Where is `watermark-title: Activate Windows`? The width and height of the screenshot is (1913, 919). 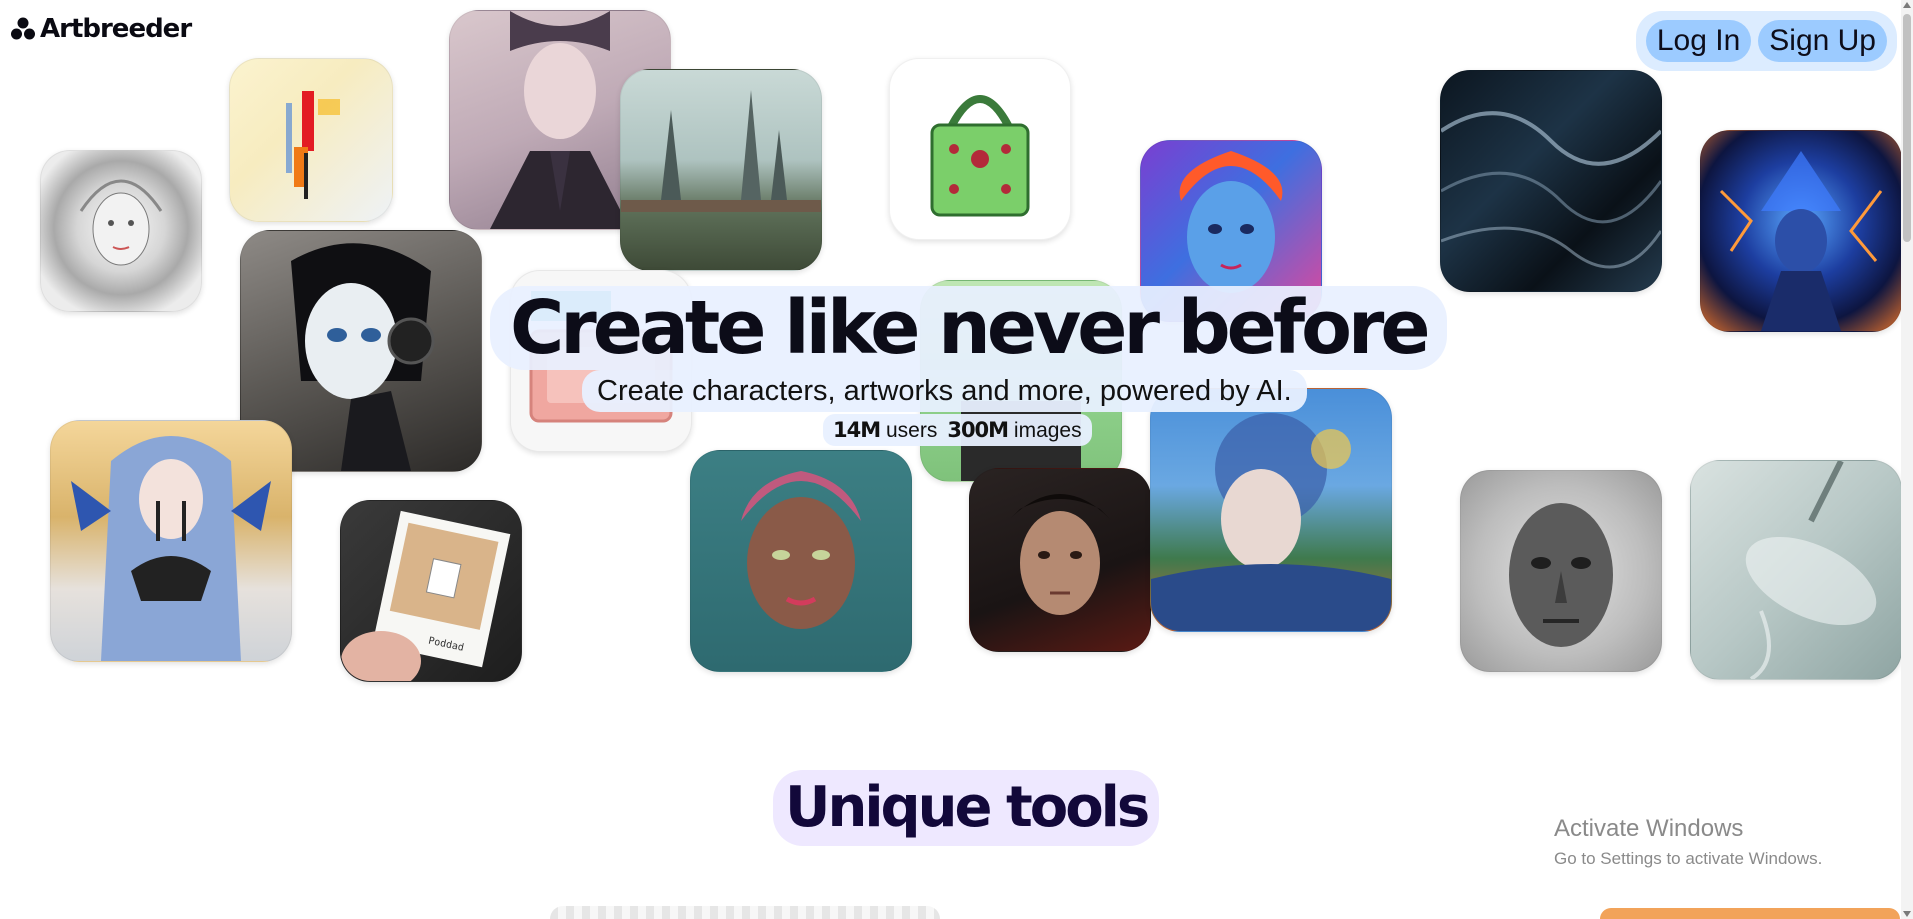 watermark-title: Activate Windows is located at coordinates (1649, 828).